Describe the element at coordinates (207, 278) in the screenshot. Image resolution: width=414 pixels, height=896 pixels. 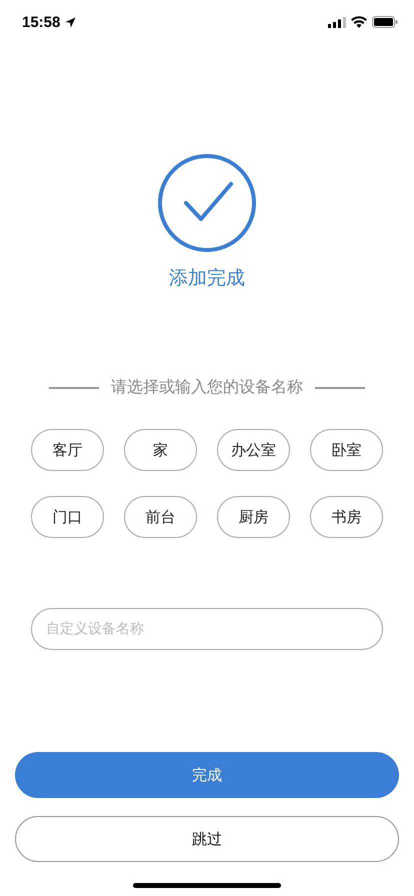
I see `success-title: 添加完成` at that location.